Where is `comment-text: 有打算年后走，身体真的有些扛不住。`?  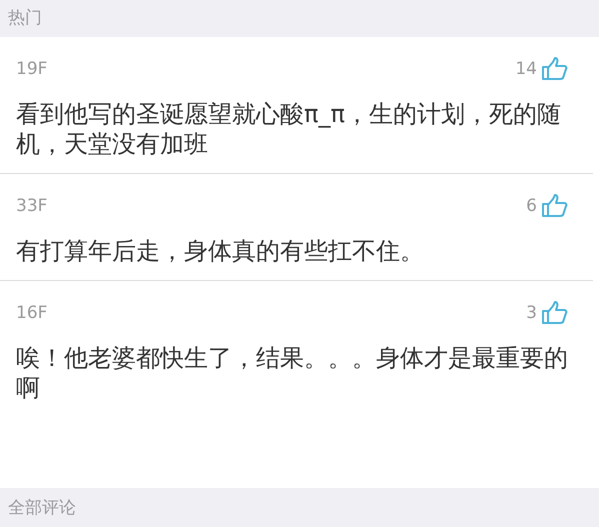 comment-text: 有打算年后走，身体真的有些扛不住。 is located at coordinates (220, 251).